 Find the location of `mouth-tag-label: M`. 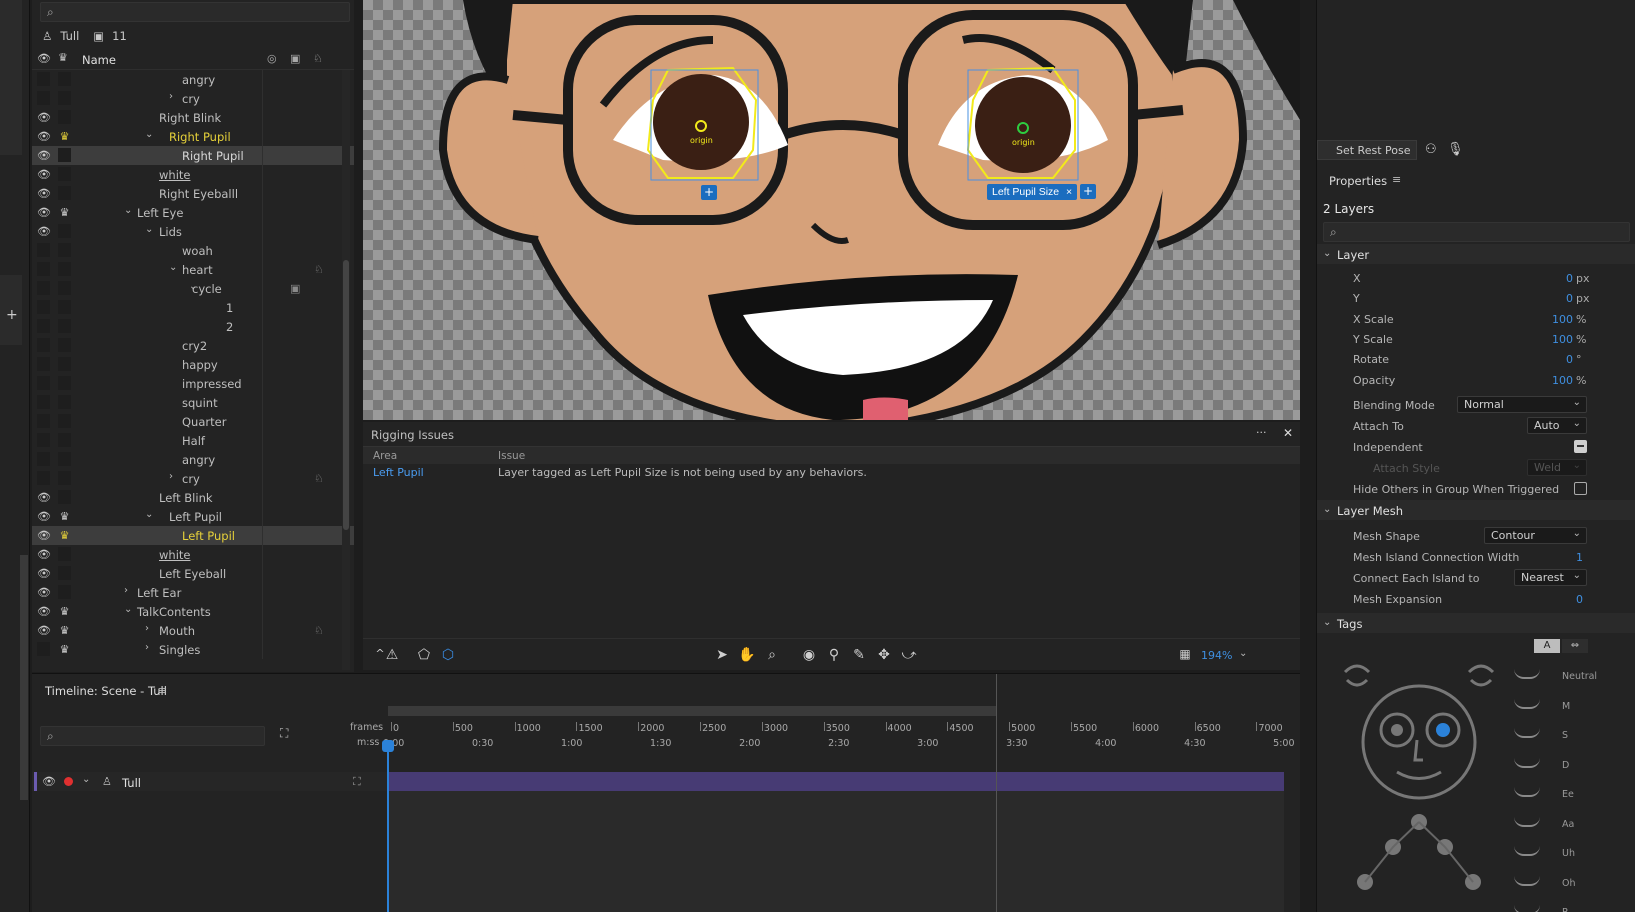

mouth-tag-label: M is located at coordinates (1566, 706).